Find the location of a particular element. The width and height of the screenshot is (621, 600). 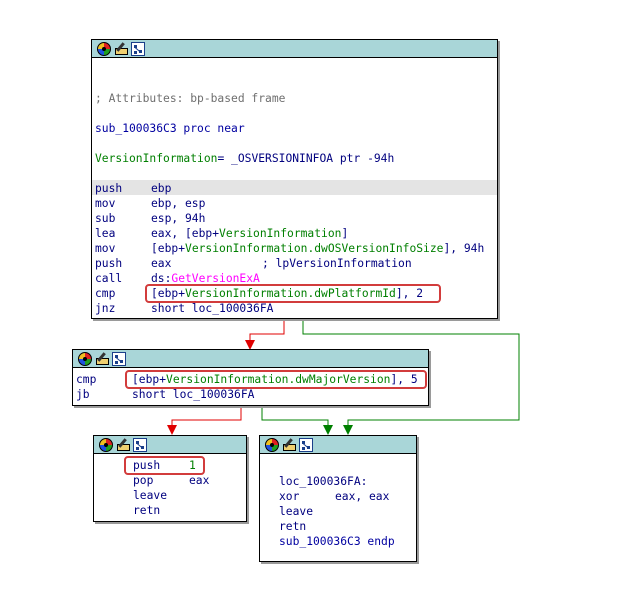

instr-line: call is located at coordinates (108, 278).